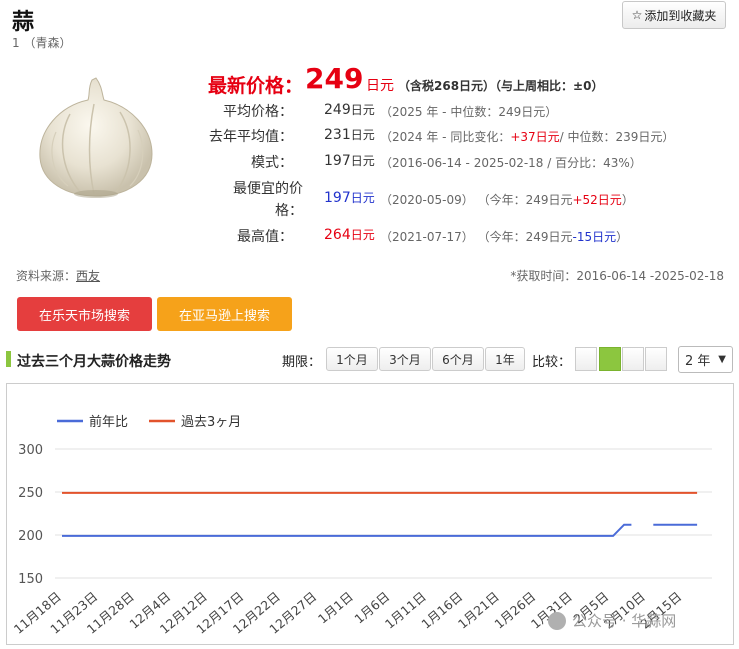 The width and height of the screenshot is (739, 649). I want to click on y-tick-label: 200, so click(30, 536).